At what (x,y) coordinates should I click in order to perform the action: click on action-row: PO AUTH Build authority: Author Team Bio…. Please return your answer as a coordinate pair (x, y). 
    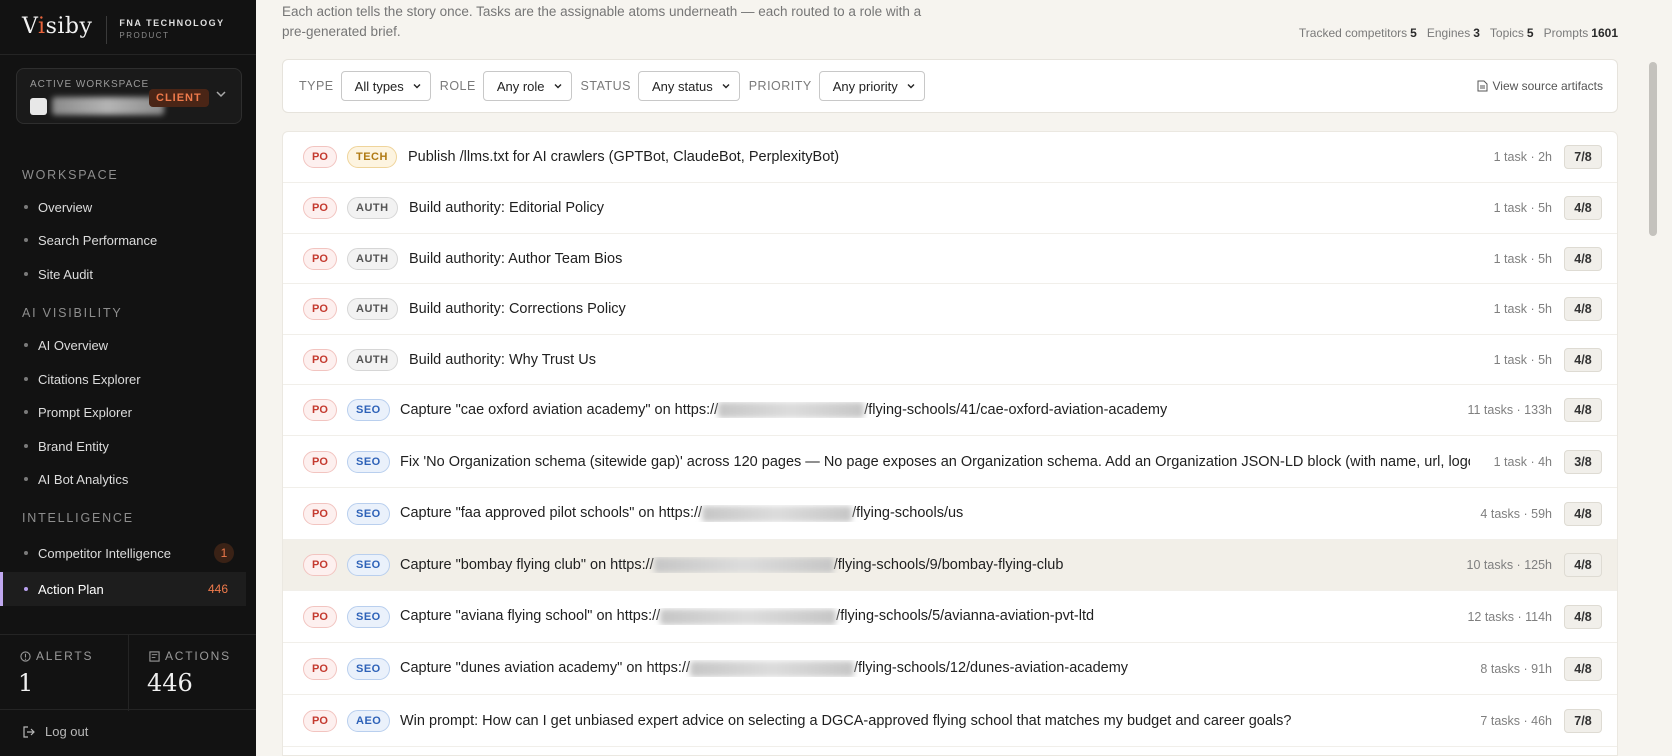
    Looking at the image, I should click on (950, 259).